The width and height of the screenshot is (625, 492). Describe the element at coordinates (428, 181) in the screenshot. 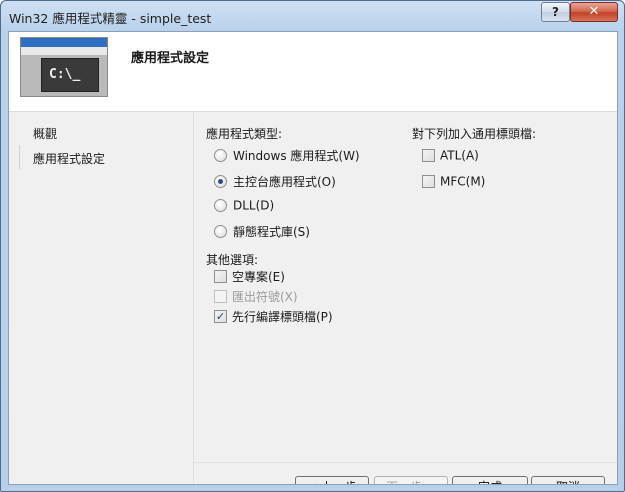

I see `check-mfc-box` at that location.